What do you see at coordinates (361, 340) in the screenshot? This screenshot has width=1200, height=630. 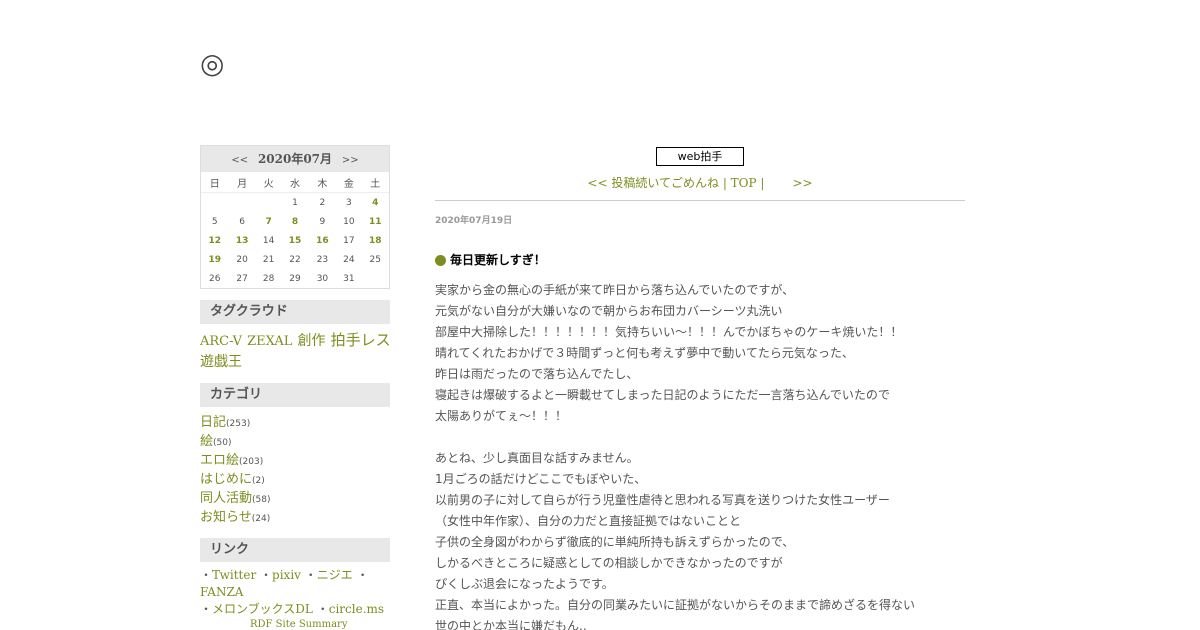 I see `tag-link: 拍手レス` at bounding box center [361, 340].